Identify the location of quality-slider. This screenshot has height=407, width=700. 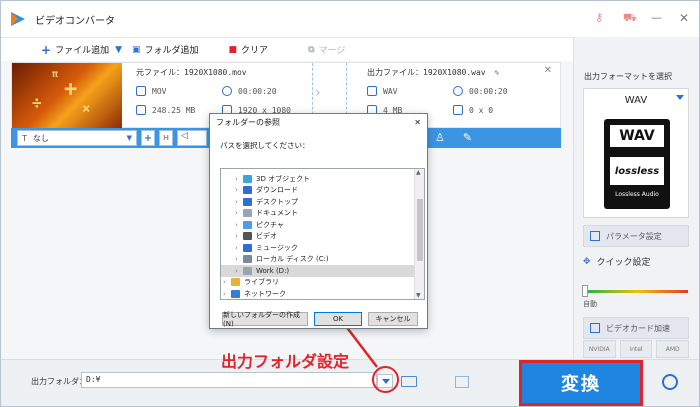
(638, 291).